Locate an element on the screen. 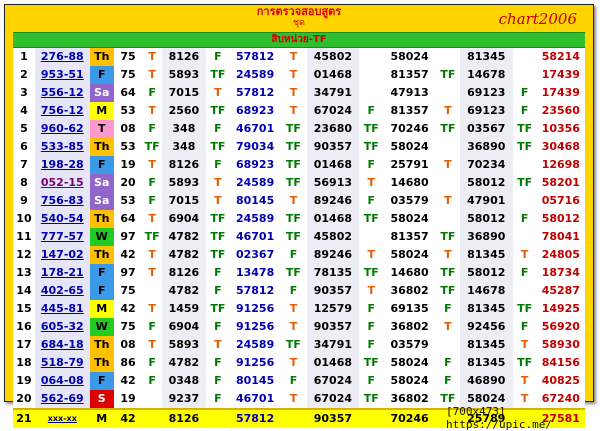 The height and width of the screenshot is (431, 600). pair-link: 052-15 is located at coordinates (62, 183).